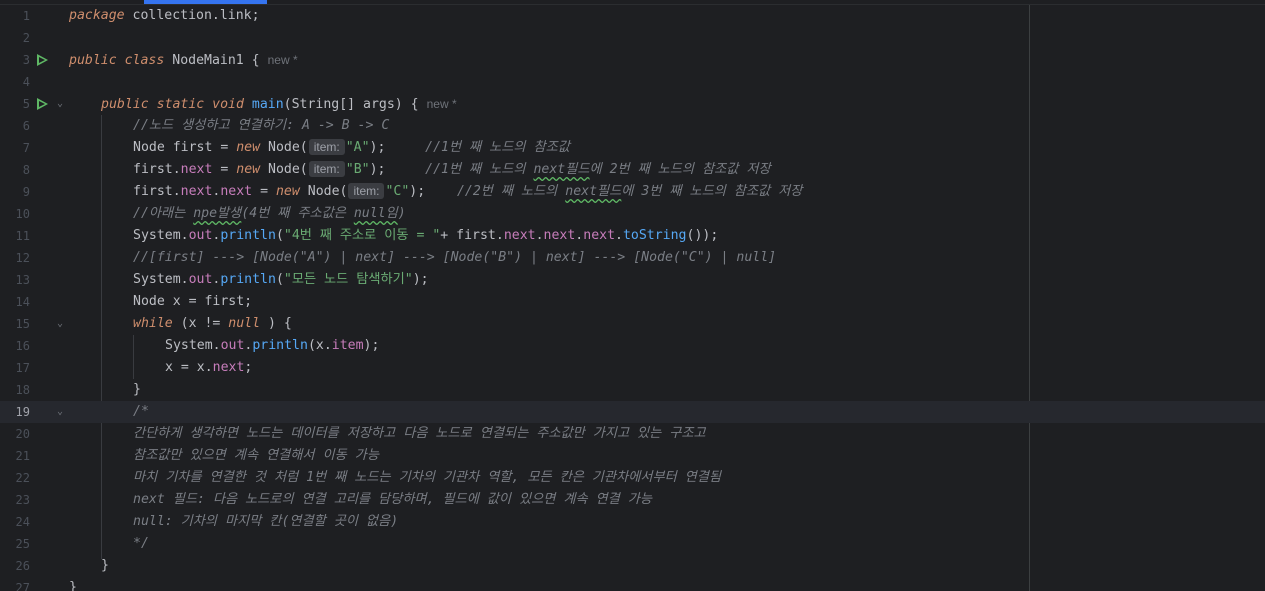 The image size is (1265, 591). I want to click on code-line: 13 System.out.println("모든 노드 탐색하기");, so click(632, 280).